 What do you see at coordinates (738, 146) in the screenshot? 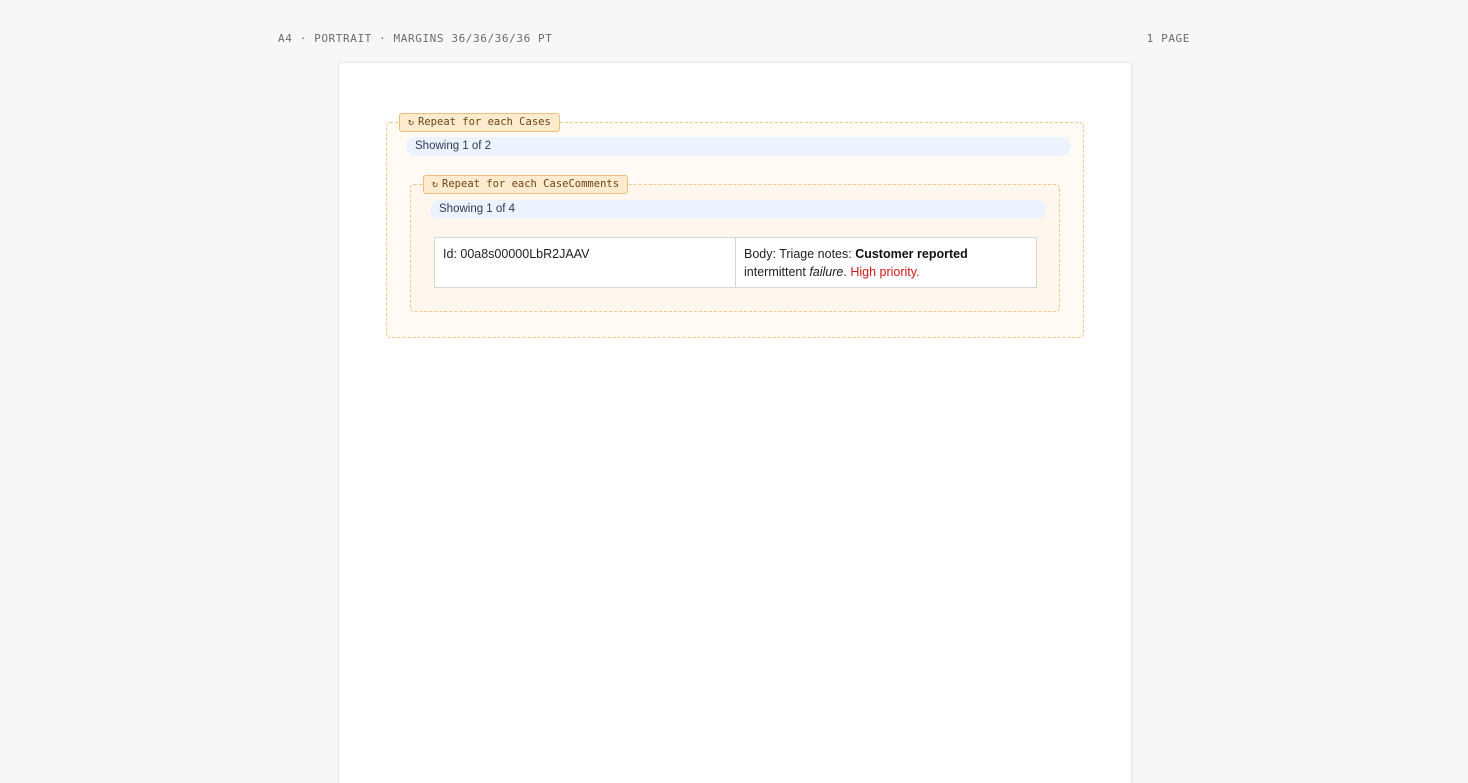
I see `showing-indicator-cases: Showing 1 of 2` at bounding box center [738, 146].